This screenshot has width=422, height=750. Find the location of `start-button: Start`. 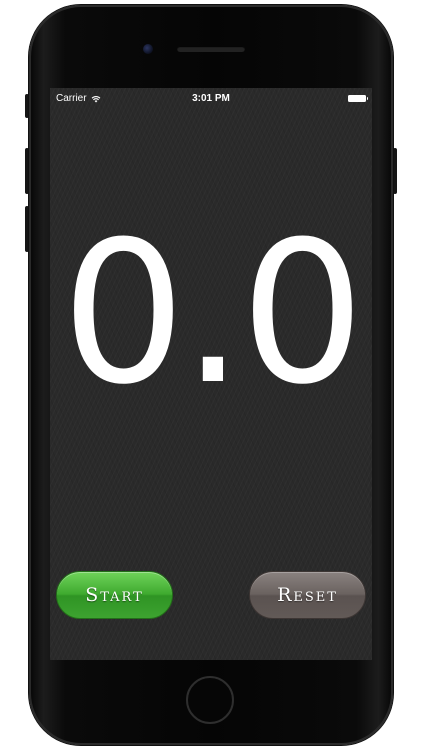

start-button: Start is located at coordinates (114, 595).